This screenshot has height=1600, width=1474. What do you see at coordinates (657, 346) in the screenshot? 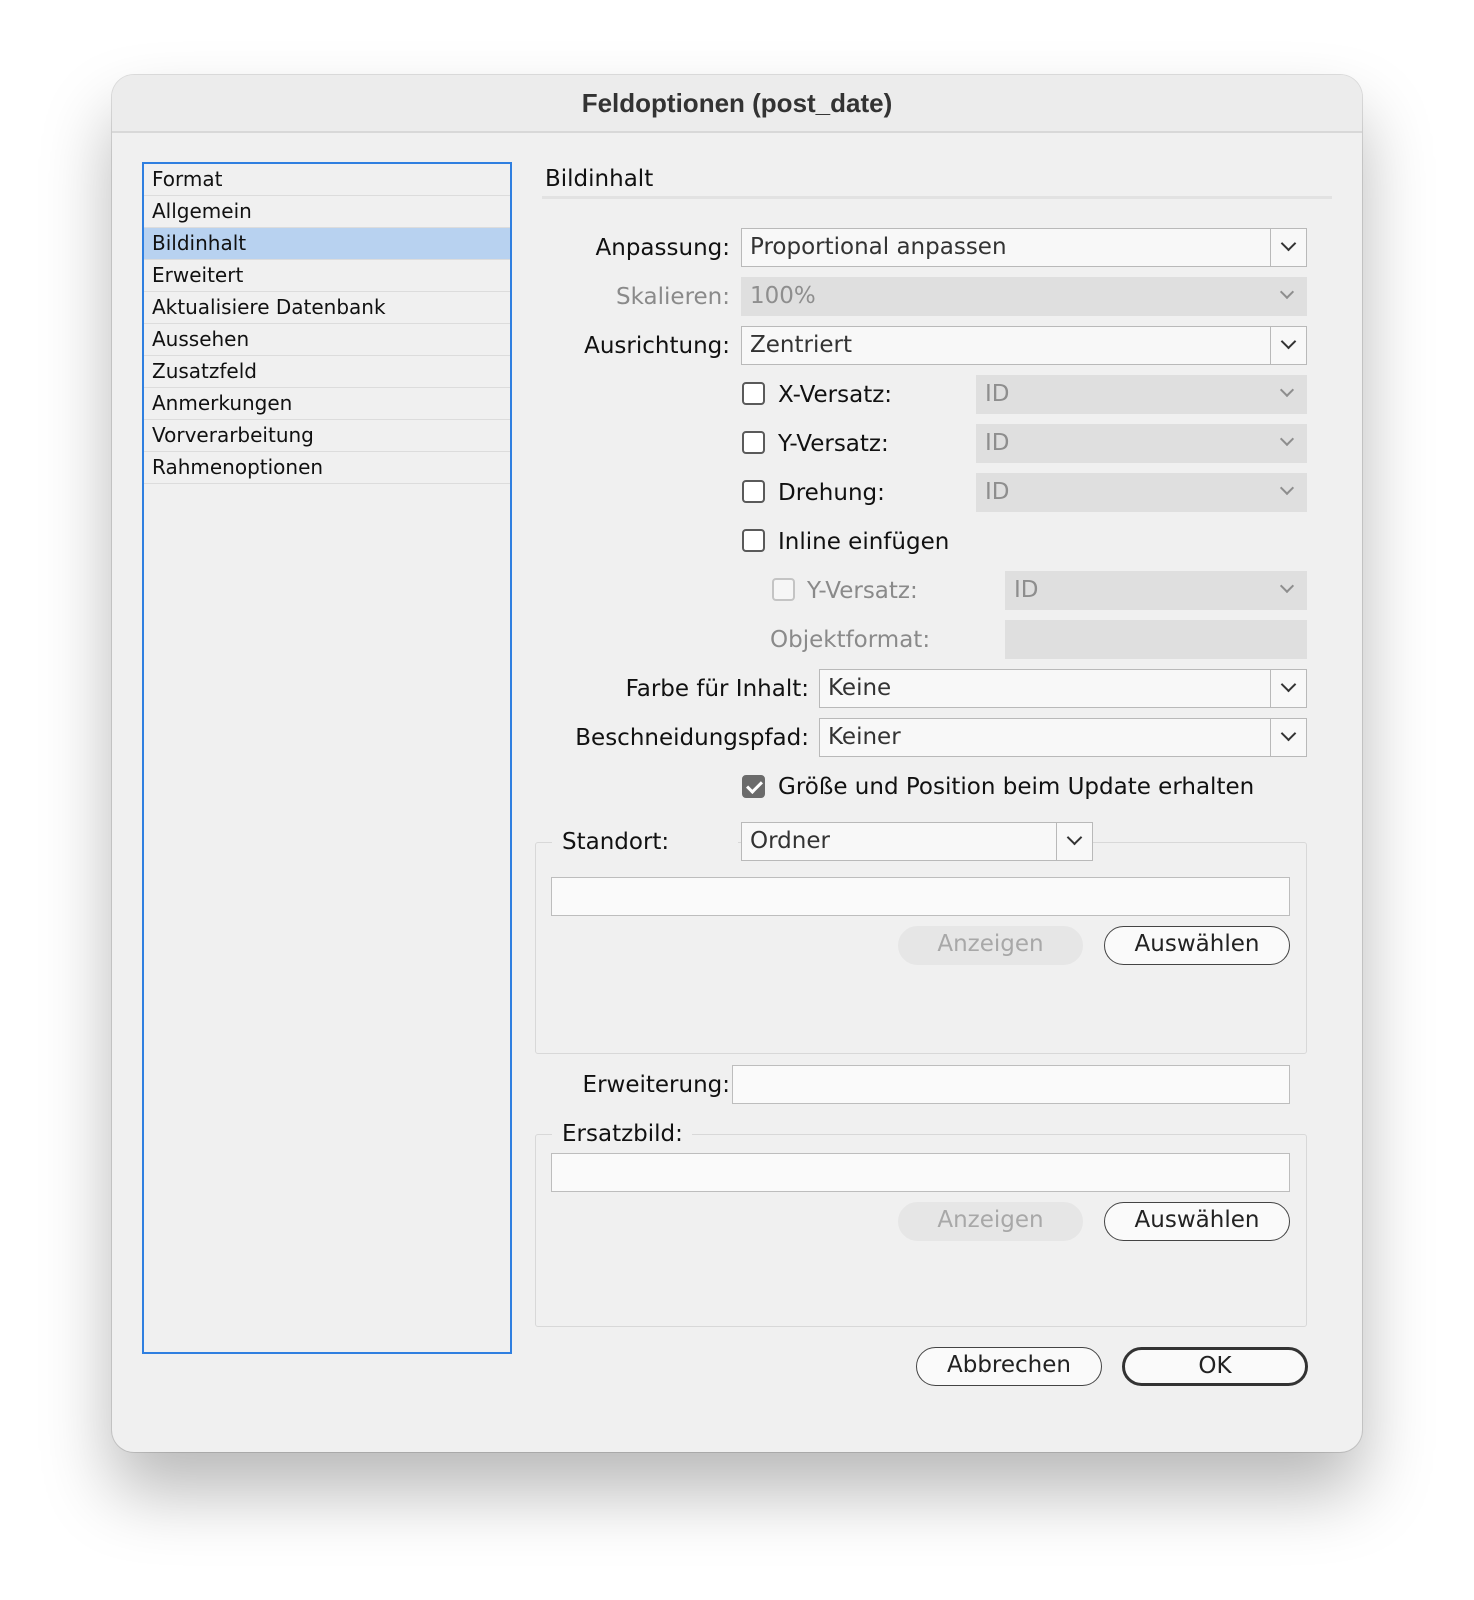
I see `ausrichtung-label: Ausrichtung:` at bounding box center [657, 346].